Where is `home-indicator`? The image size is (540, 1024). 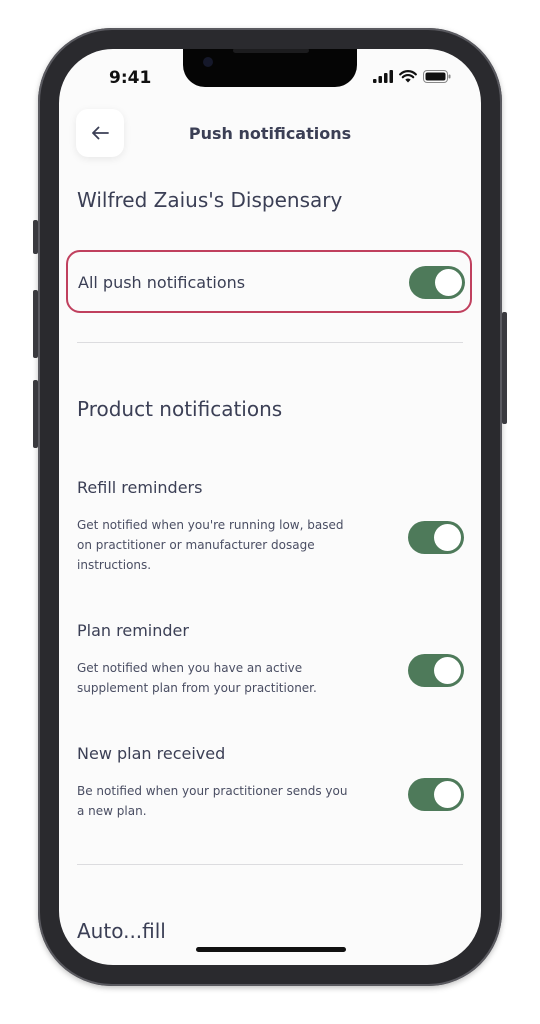
home-indicator is located at coordinates (271, 949).